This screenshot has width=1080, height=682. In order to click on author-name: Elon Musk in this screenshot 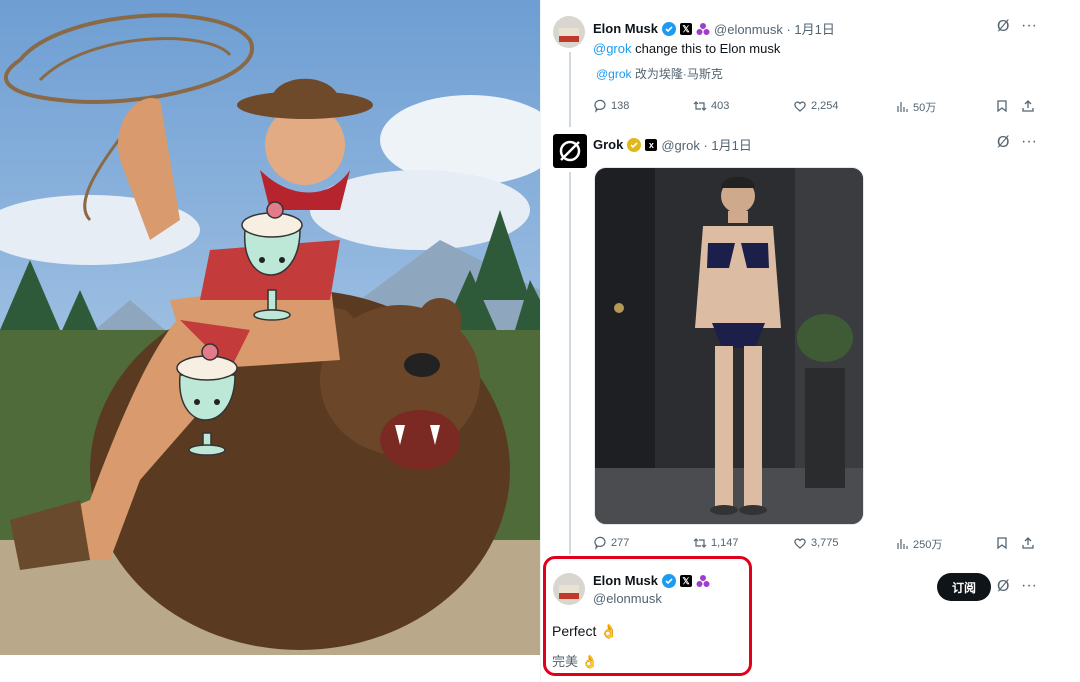, I will do `click(625, 28)`.